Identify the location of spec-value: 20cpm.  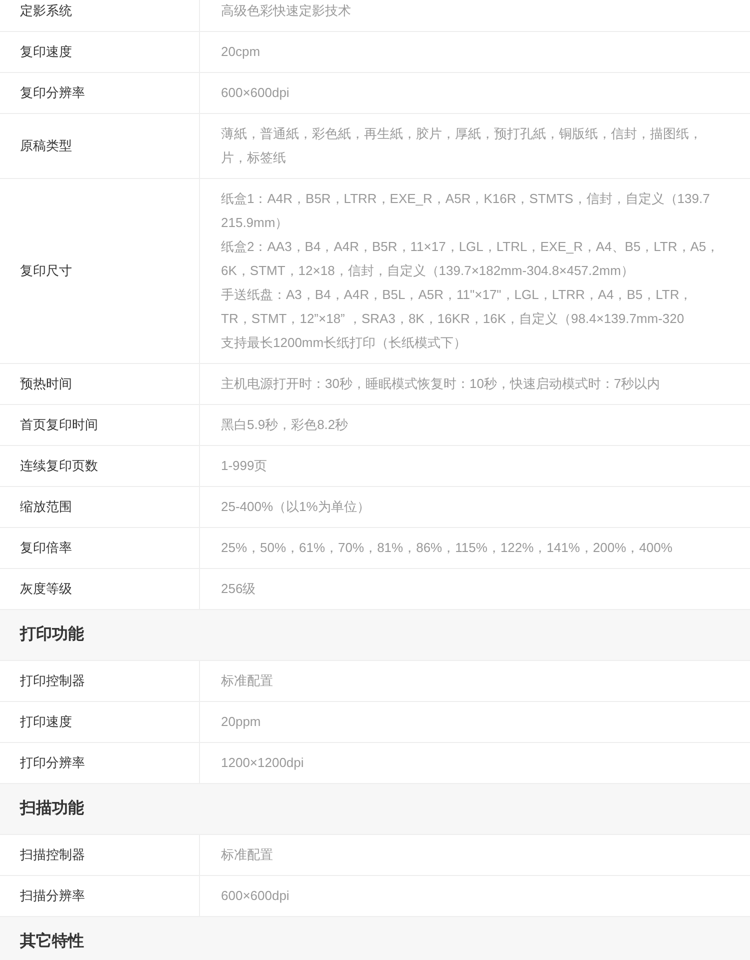
(240, 52).